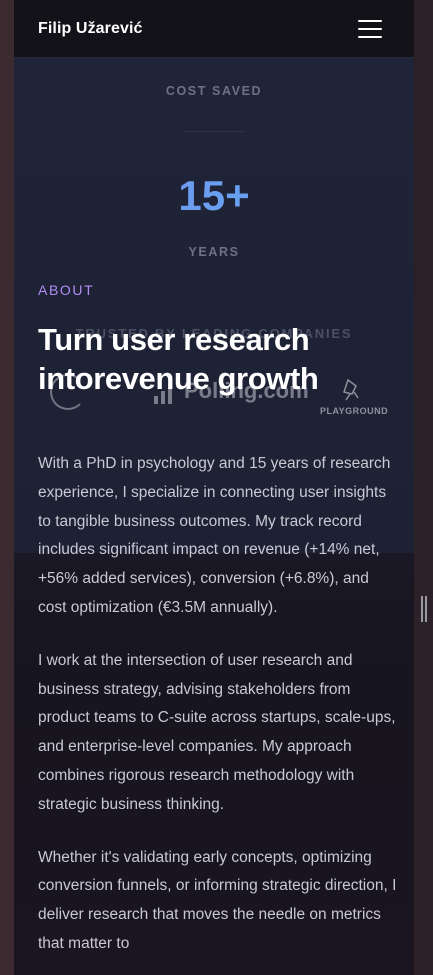  I want to click on left-backdrop, so click(7, 487).